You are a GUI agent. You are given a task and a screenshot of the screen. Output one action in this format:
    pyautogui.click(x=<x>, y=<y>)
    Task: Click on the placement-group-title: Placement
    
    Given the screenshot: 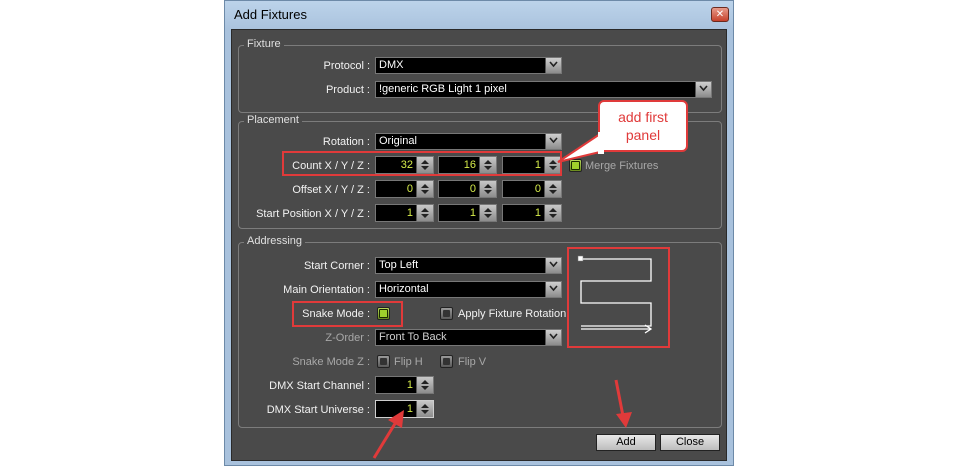 What is the action you would take?
    pyautogui.click(x=273, y=120)
    